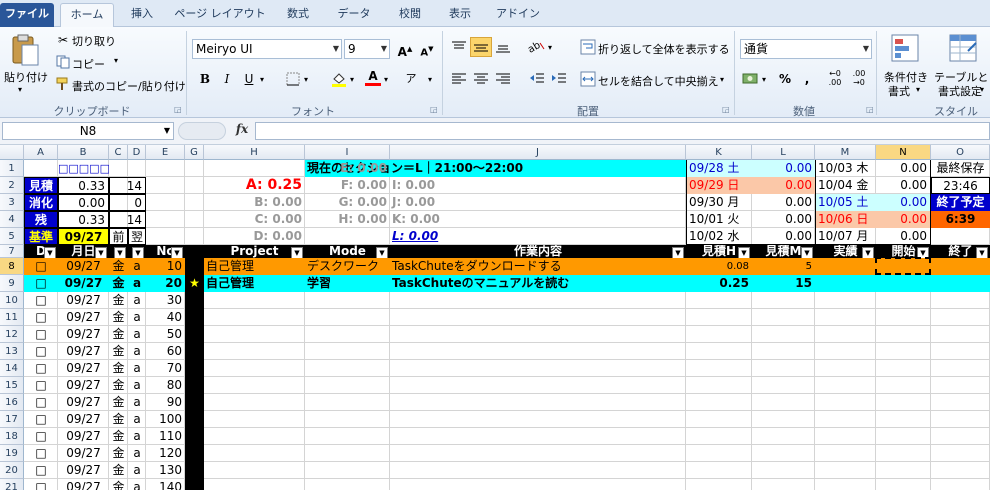  Describe the element at coordinates (347, 185) in the screenshot. I see `section-f: F: 0.00` at that location.